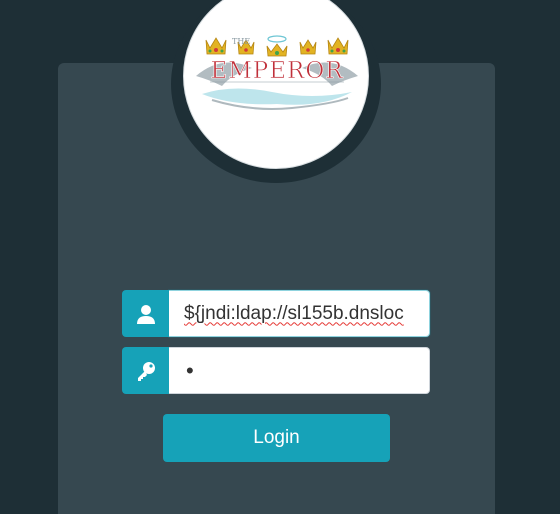  Describe the element at coordinates (276, 438) in the screenshot. I see `login-button: Login` at that location.